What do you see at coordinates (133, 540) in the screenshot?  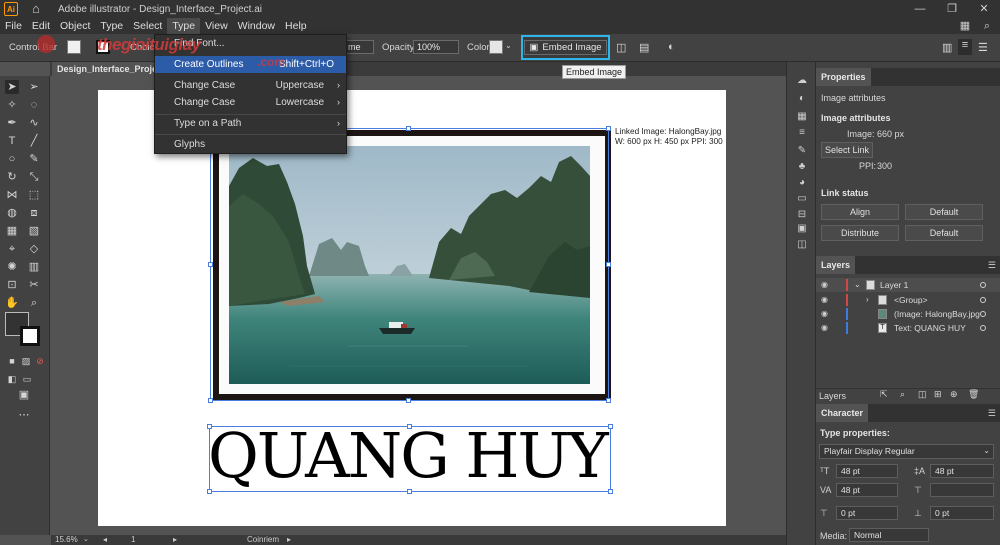 I see `artboard-number: 1` at bounding box center [133, 540].